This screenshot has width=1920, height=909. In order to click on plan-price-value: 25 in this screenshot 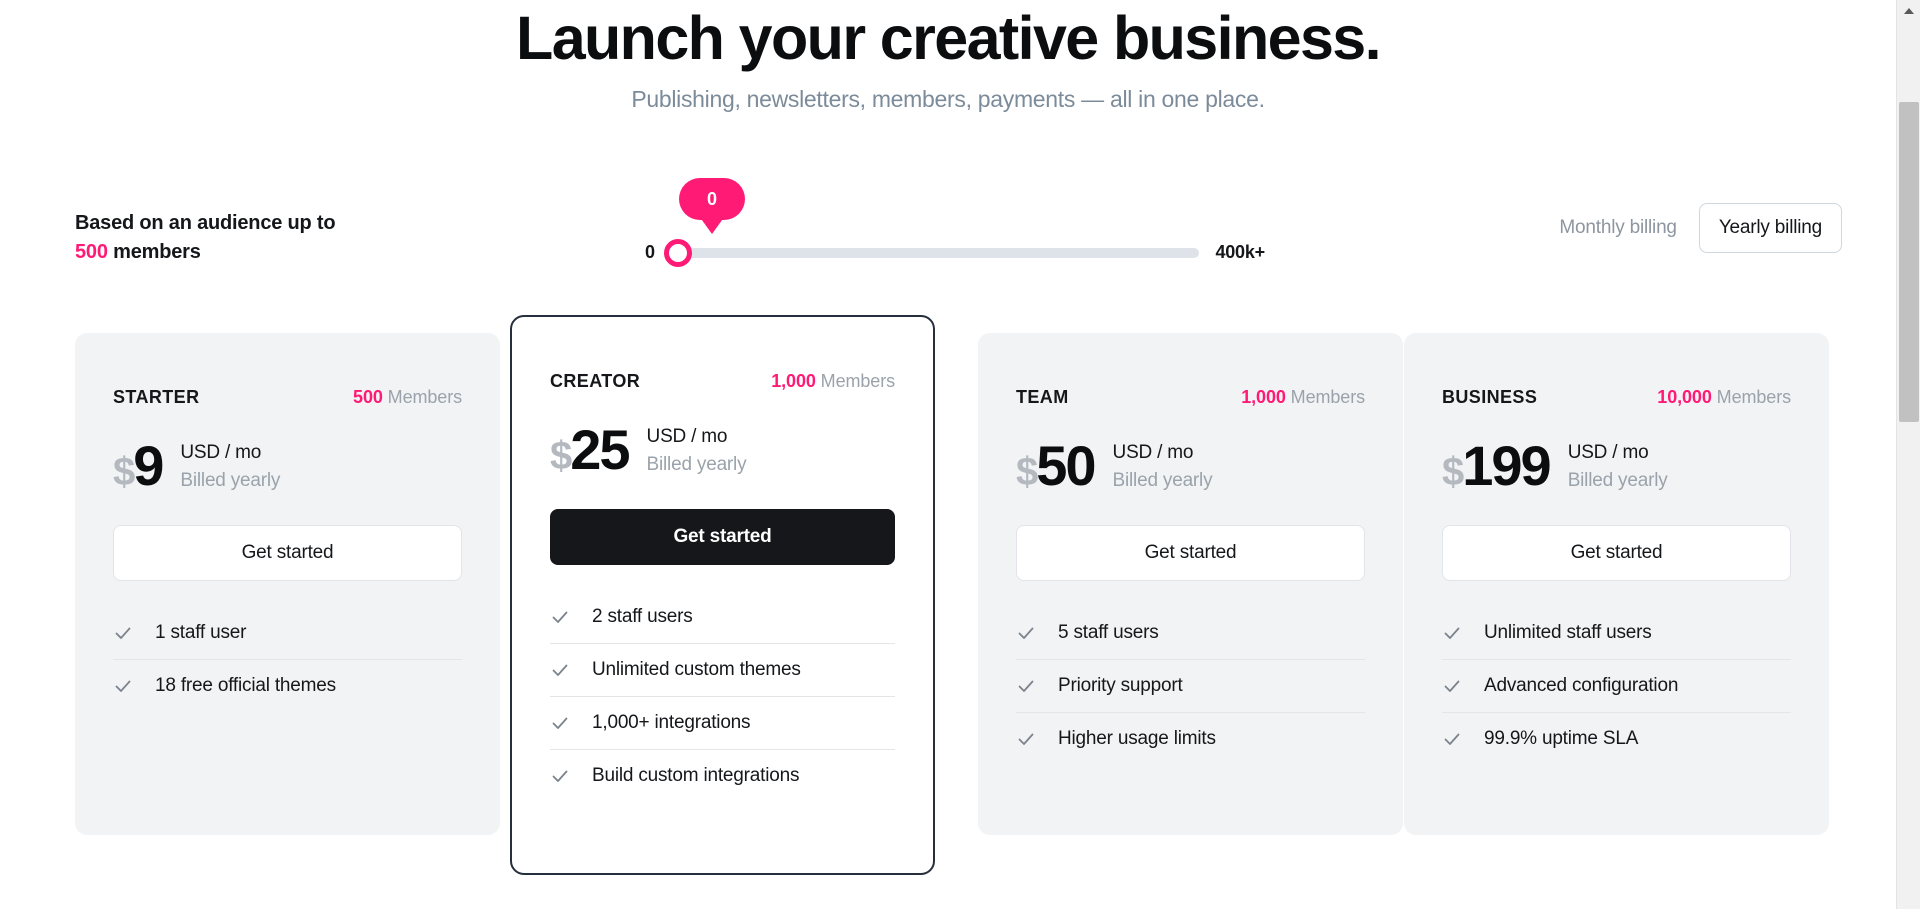, I will do `click(600, 450)`.